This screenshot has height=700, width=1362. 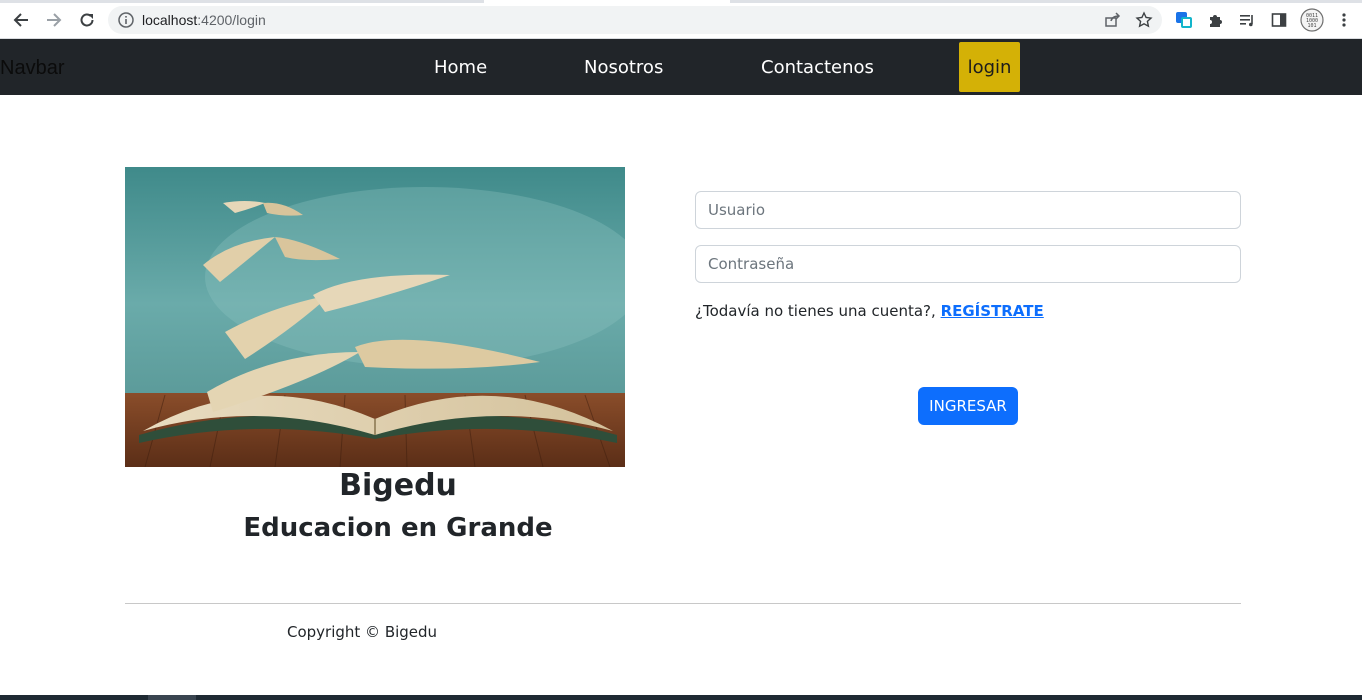 What do you see at coordinates (460, 67) in the screenshot?
I see `nav-link-home: Home` at bounding box center [460, 67].